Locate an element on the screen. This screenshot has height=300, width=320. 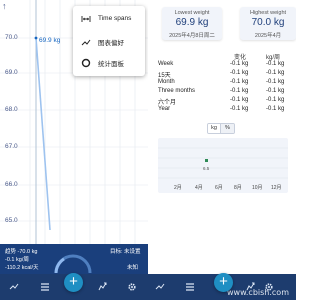
highest-weight-card: Highest weight 70.0 kg 2025年4月 is located at coordinates (268, 23).